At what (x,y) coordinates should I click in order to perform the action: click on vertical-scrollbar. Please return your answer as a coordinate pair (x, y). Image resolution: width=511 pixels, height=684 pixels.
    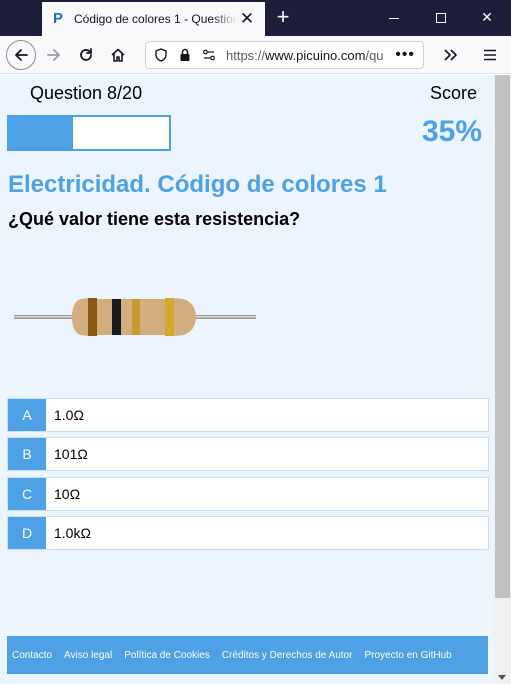
    Looking at the image, I should click on (502, 379).